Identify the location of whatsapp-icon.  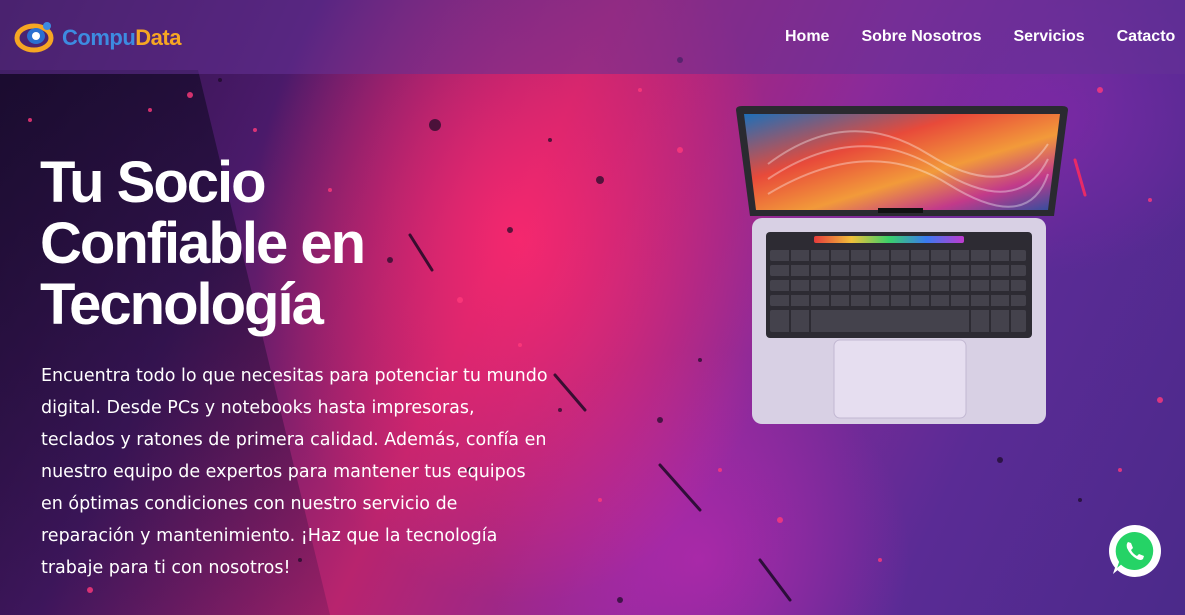
(1135, 551).